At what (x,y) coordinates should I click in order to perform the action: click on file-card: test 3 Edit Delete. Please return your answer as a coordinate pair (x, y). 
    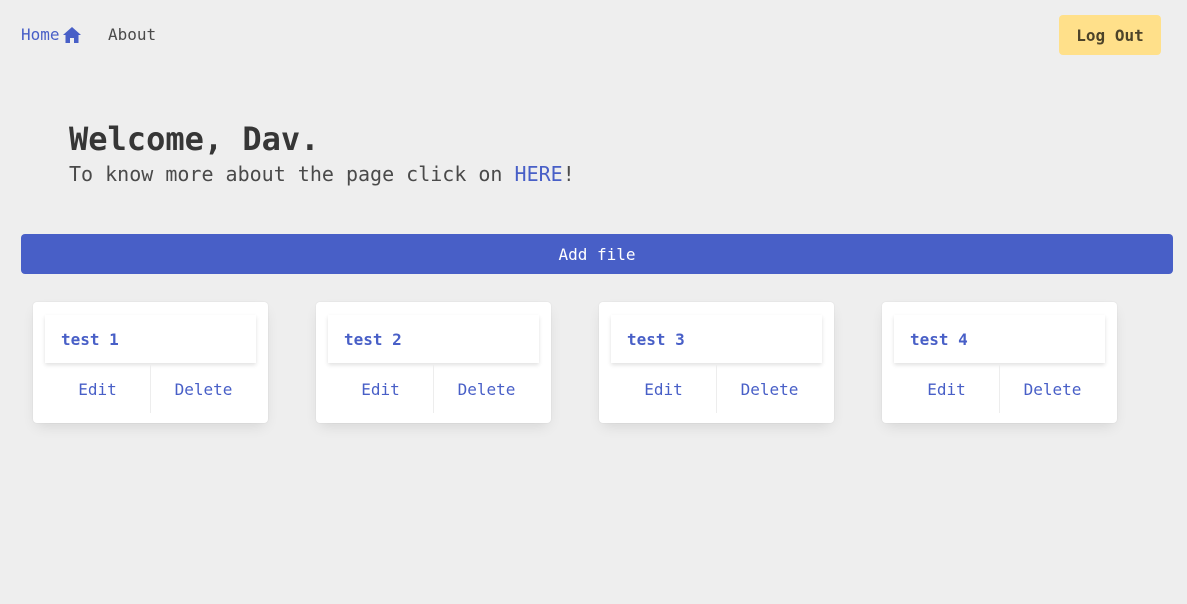
    Looking at the image, I should click on (716, 362).